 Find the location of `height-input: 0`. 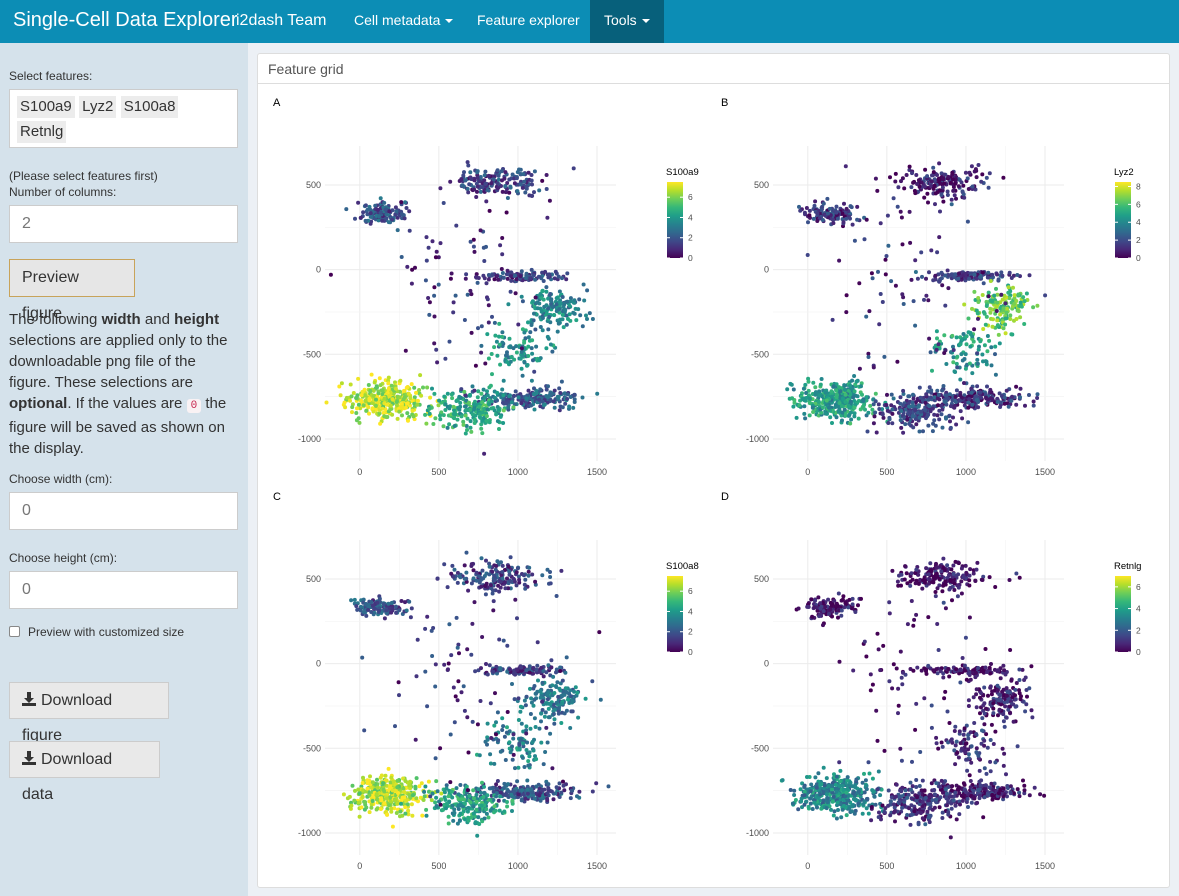

height-input: 0 is located at coordinates (123, 590).